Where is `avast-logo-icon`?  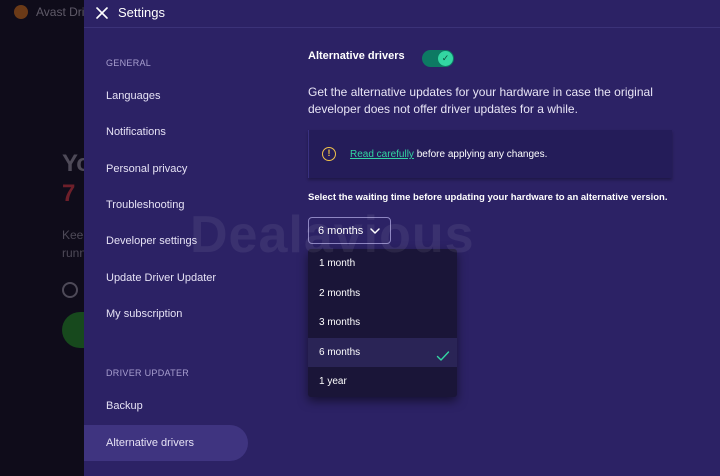 avast-logo-icon is located at coordinates (21, 12).